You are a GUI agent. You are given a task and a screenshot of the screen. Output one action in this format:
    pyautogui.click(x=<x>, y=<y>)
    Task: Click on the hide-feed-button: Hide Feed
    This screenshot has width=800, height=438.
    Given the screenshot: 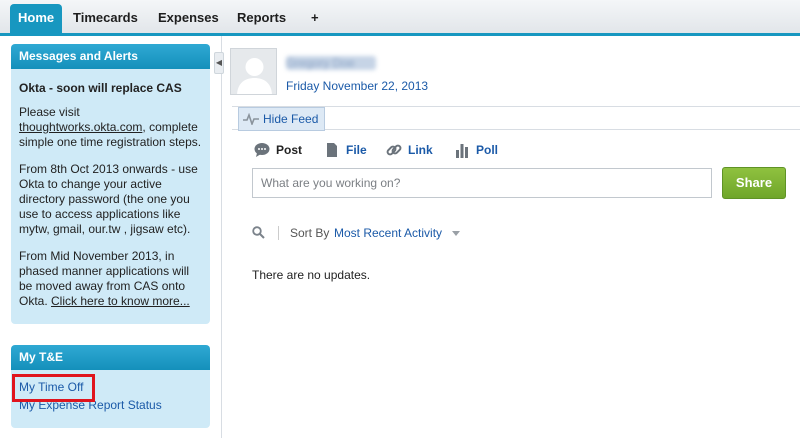 What is the action you would take?
    pyautogui.click(x=282, y=119)
    